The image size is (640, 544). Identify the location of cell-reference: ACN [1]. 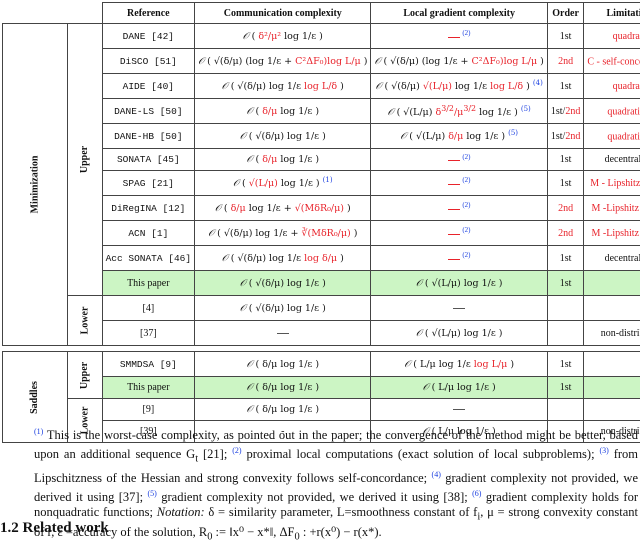
(148, 233).